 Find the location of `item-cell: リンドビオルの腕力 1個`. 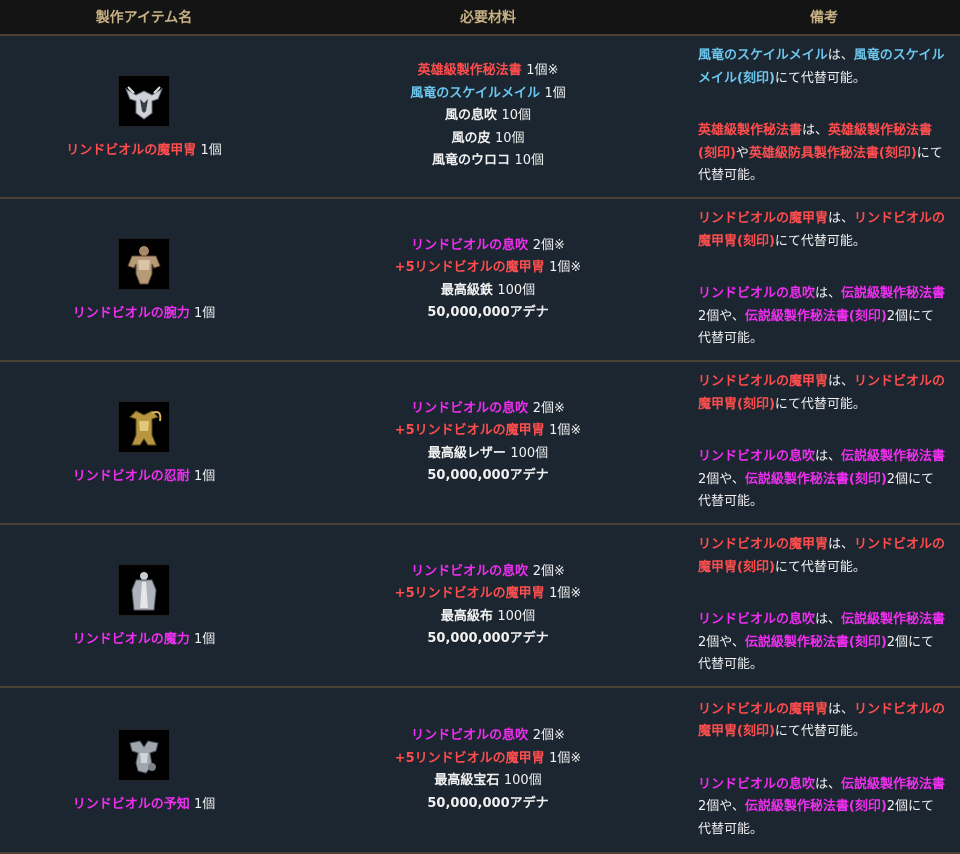

item-cell: リンドビオルの腕力 1個 is located at coordinates (144, 280).